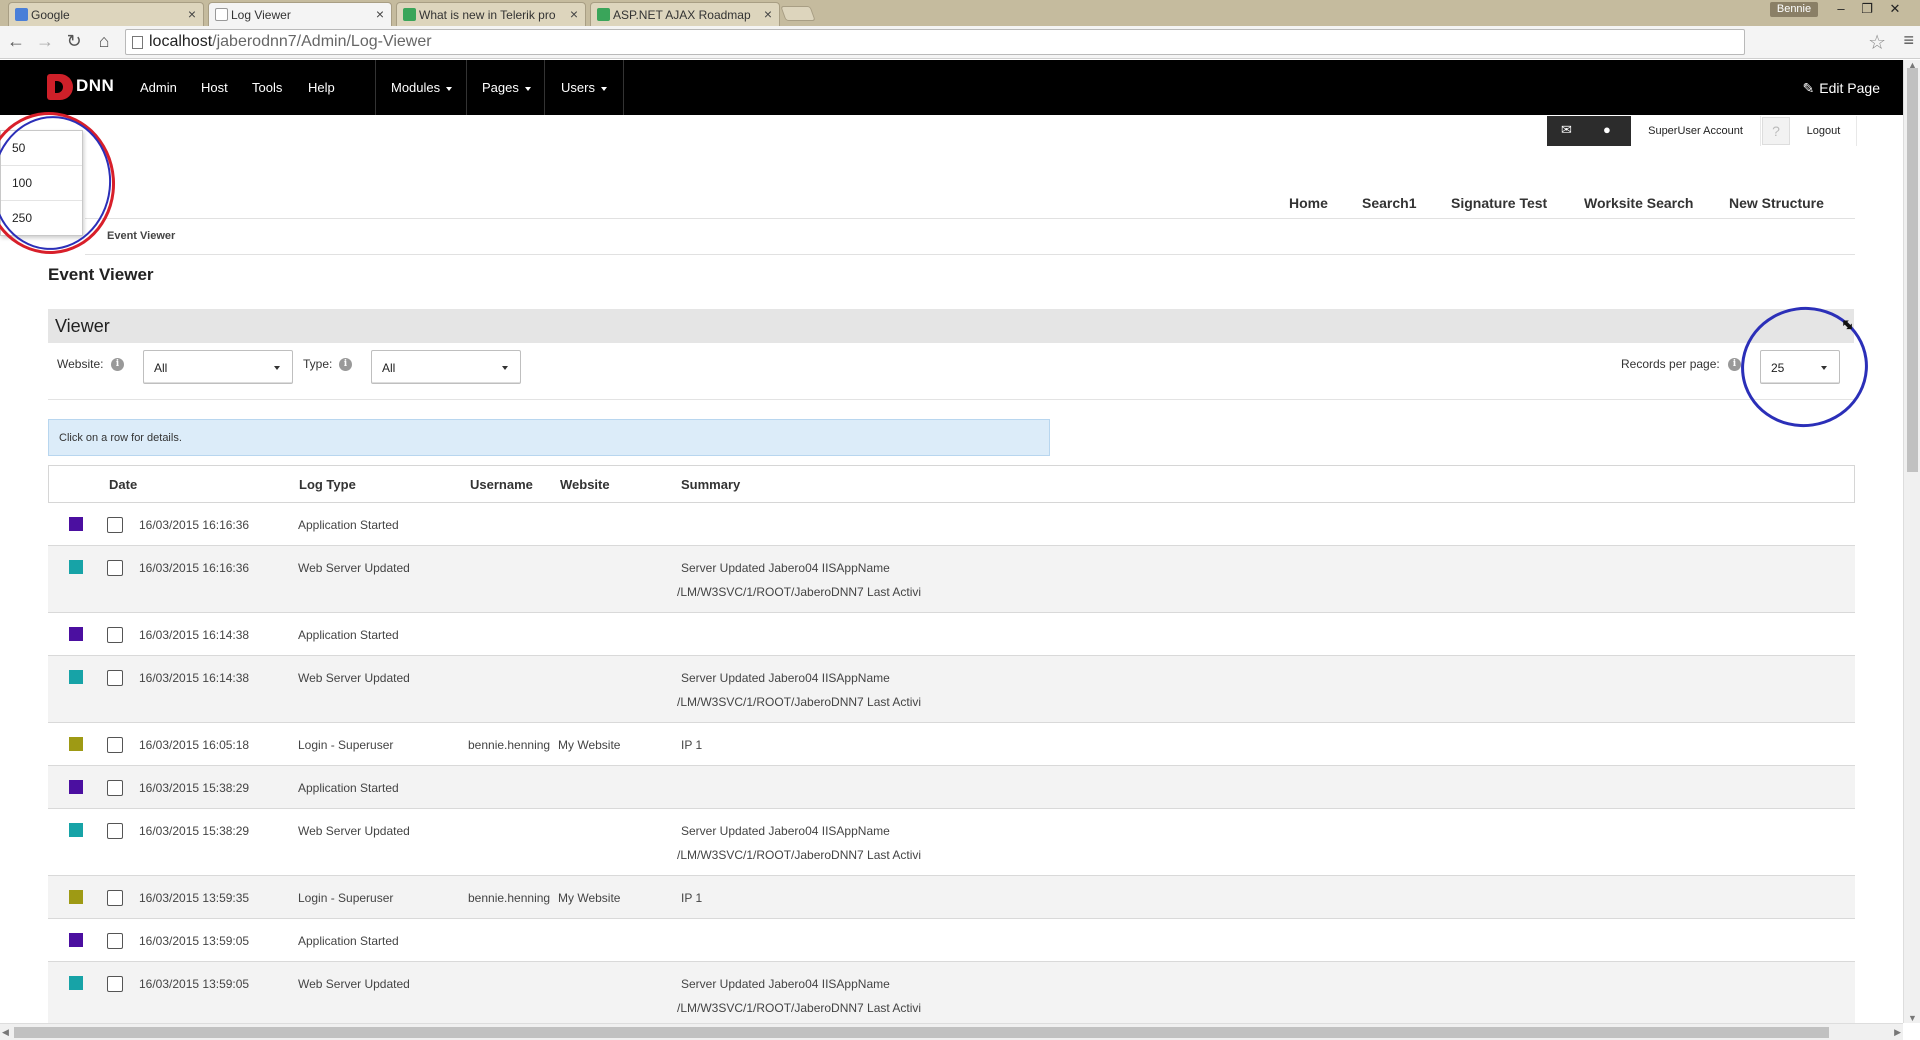 The width and height of the screenshot is (1920, 1040). What do you see at coordinates (578, 87) in the screenshot?
I see `menu-label: Users` at bounding box center [578, 87].